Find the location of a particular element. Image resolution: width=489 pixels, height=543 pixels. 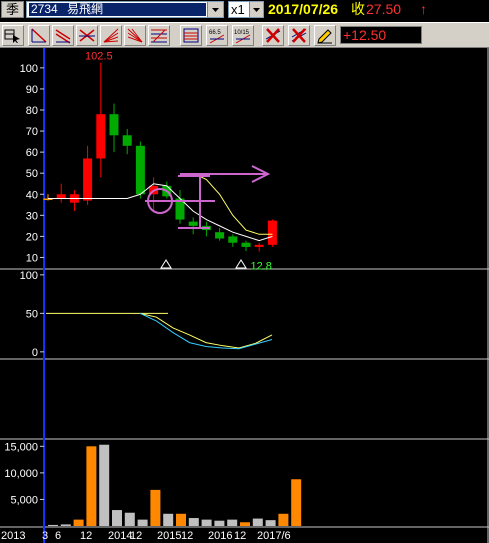

multiplier-select: x1 is located at coordinates (246, 9).